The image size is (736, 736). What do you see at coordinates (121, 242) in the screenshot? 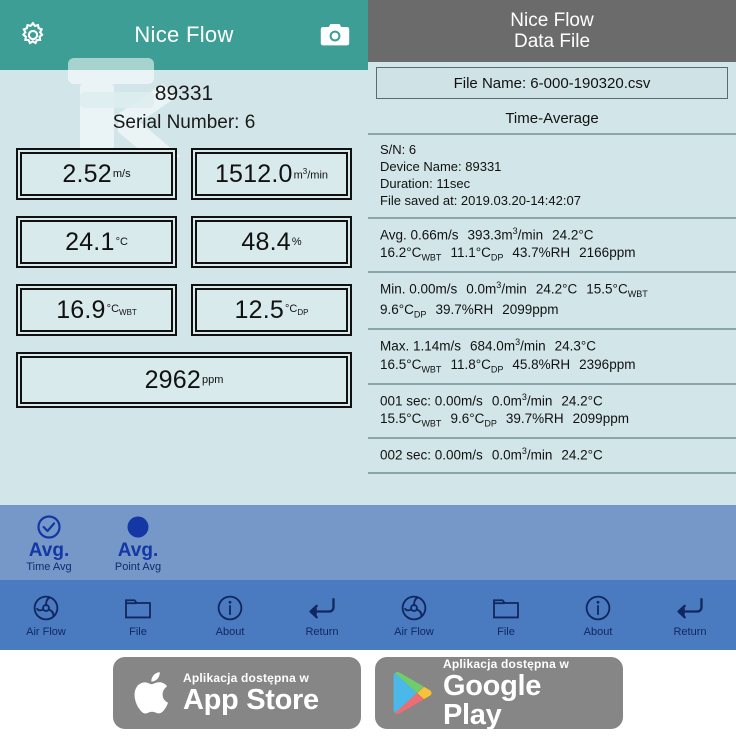
I see `measurement-unit: °C` at bounding box center [121, 242].